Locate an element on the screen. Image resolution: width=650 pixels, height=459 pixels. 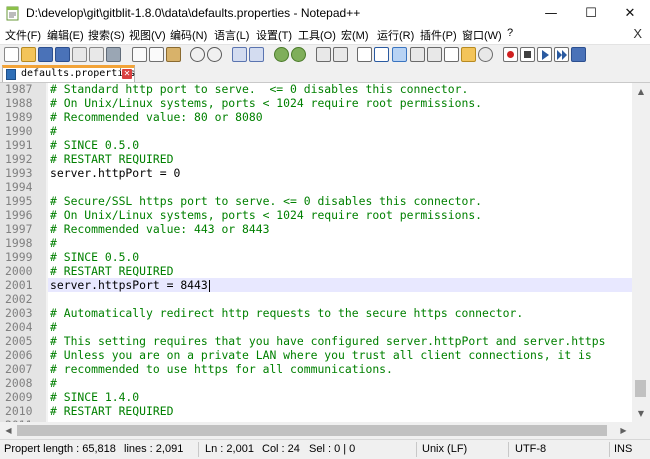
maximize-button: ☐ is located at coordinates (591, 13).